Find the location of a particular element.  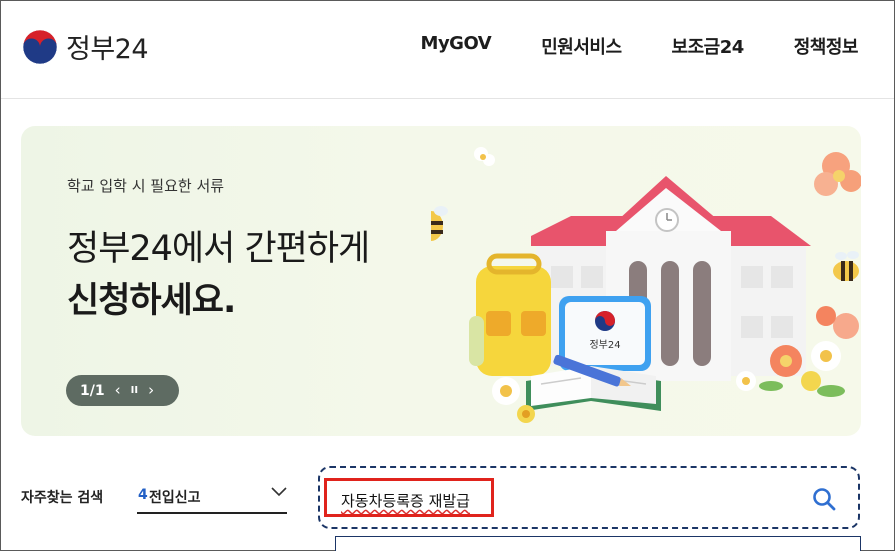

faq-search-select: 4 전입신고 is located at coordinates (212, 497).